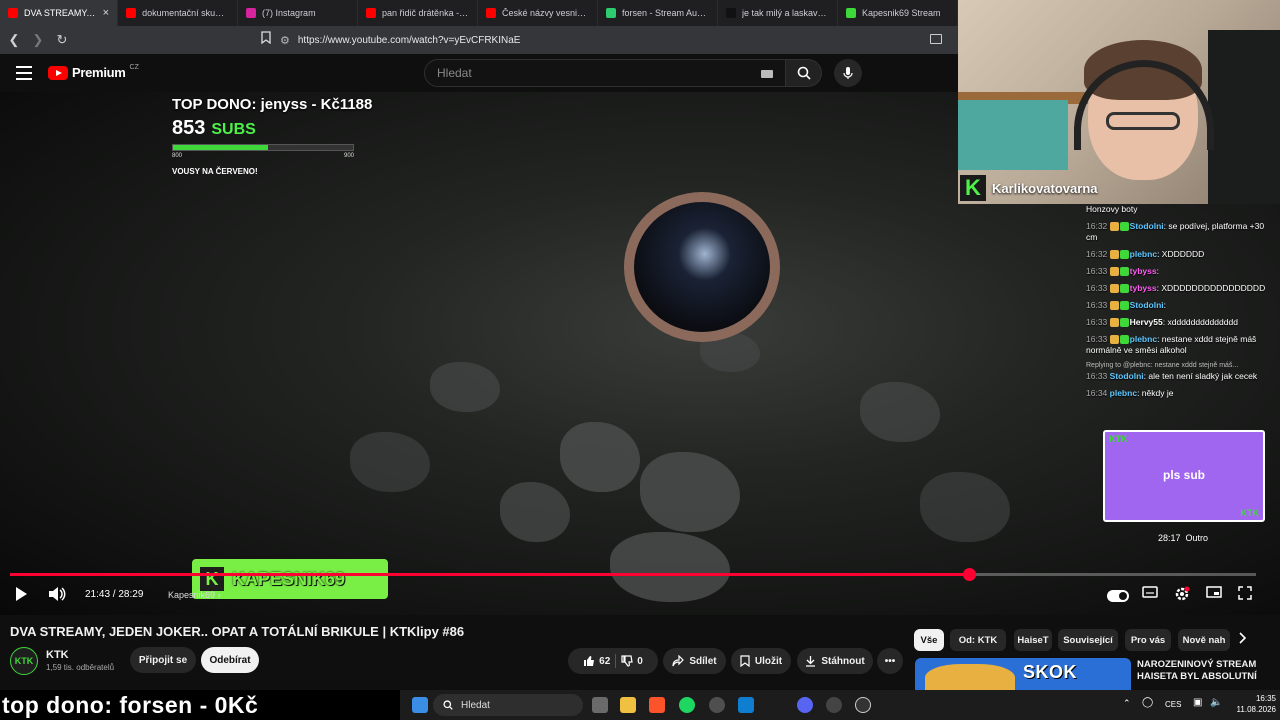  Describe the element at coordinates (835, 661) in the screenshot. I see `download-button: Stáhnout` at that location.